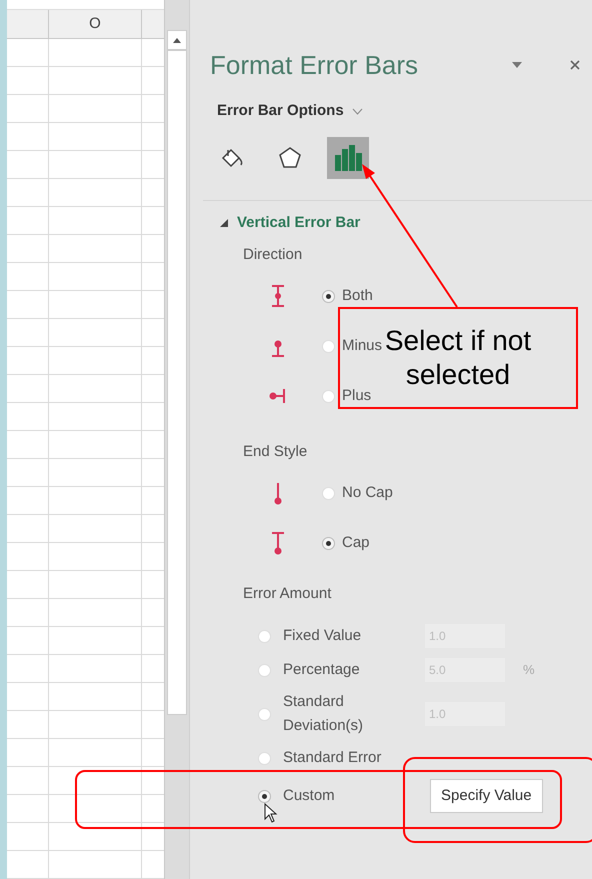  Describe the element at coordinates (350, 758) in the screenshot. I see `option-label: Standard Error` at that location.